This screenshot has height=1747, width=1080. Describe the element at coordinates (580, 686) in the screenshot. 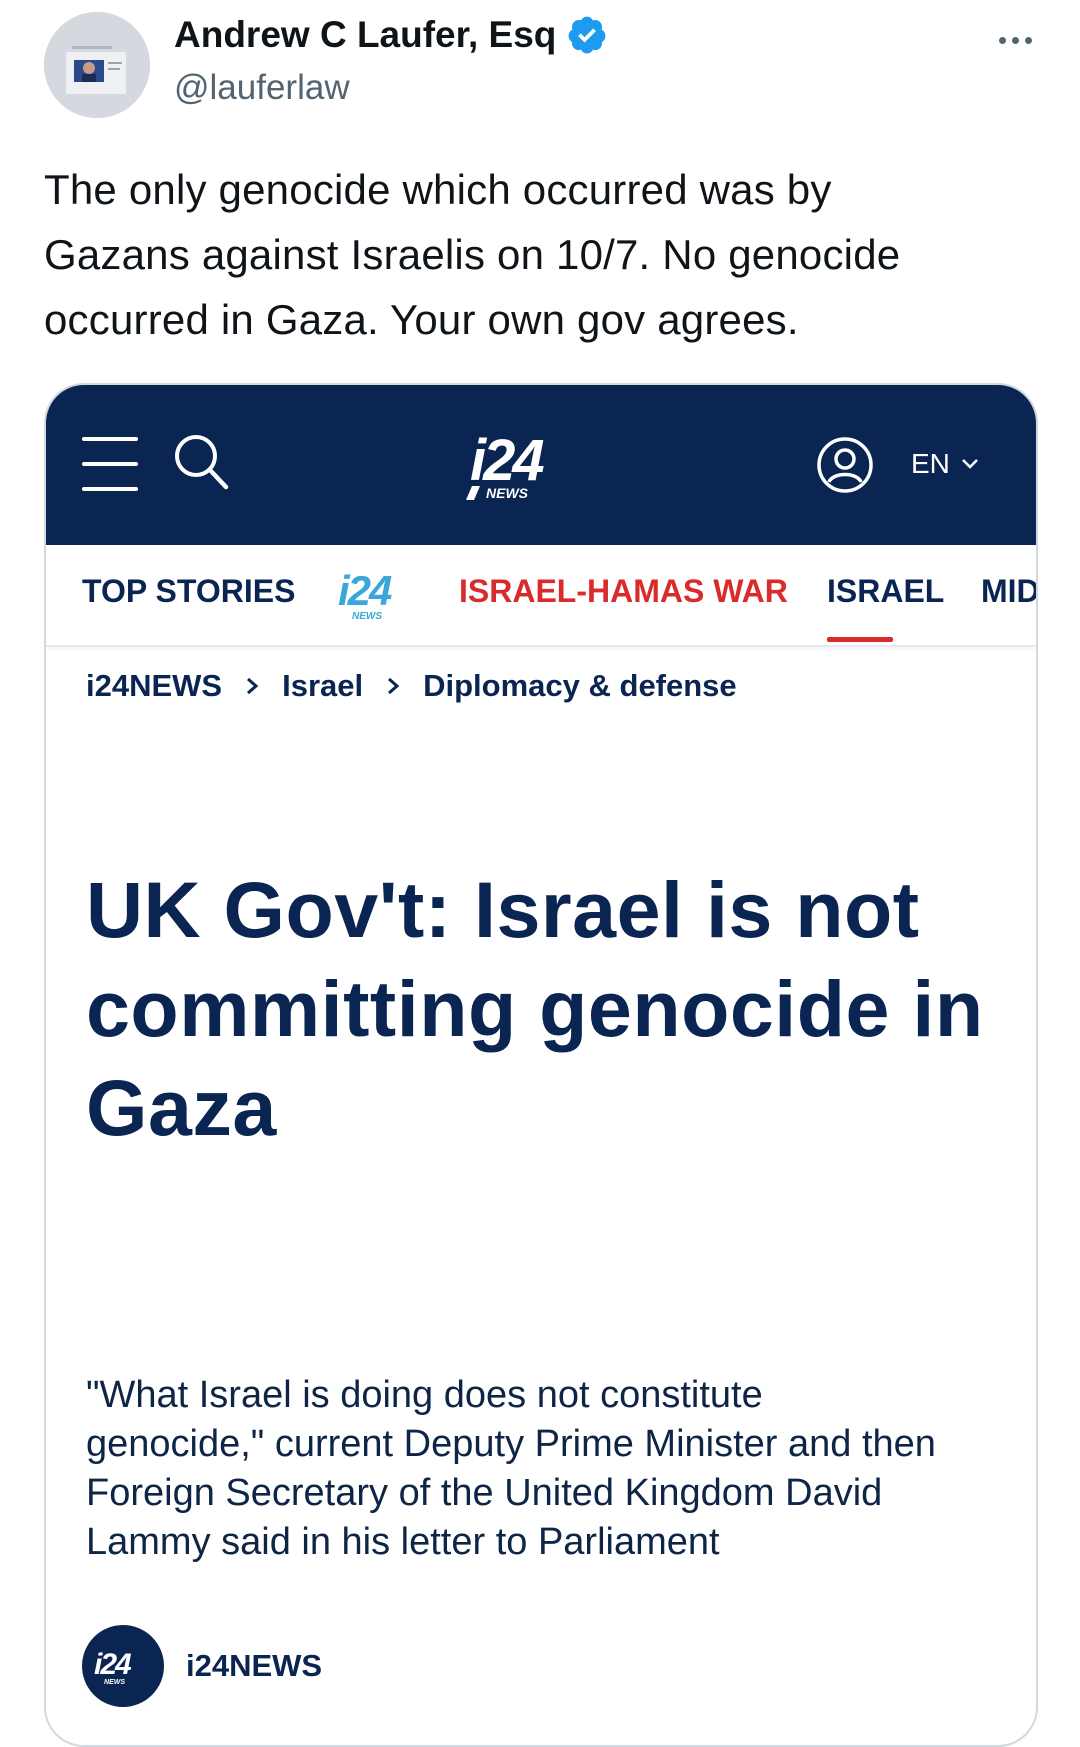

I see `breadcrumb-item: Diplomacy & defense` at that location.